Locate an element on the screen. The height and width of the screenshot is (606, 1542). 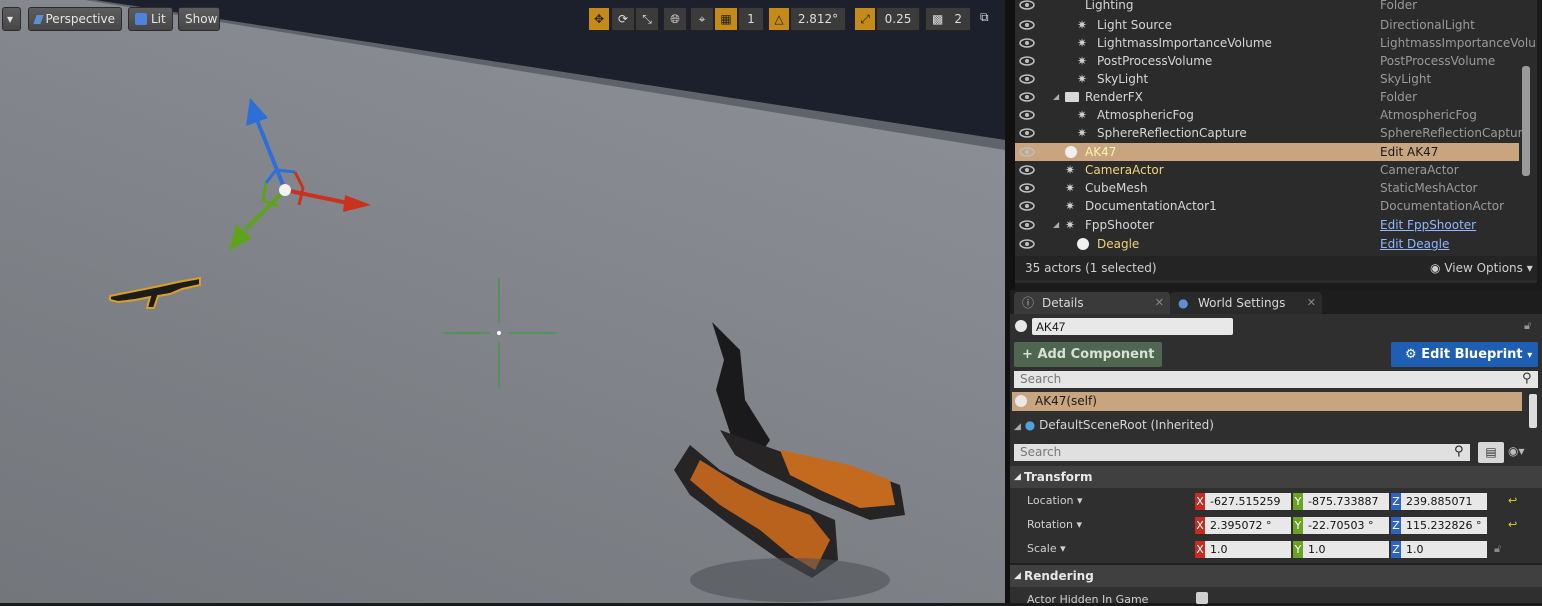
edit-blueprint-button: ⚙ Edit Blueprint ▾ is located at coordinates (1464, 354).